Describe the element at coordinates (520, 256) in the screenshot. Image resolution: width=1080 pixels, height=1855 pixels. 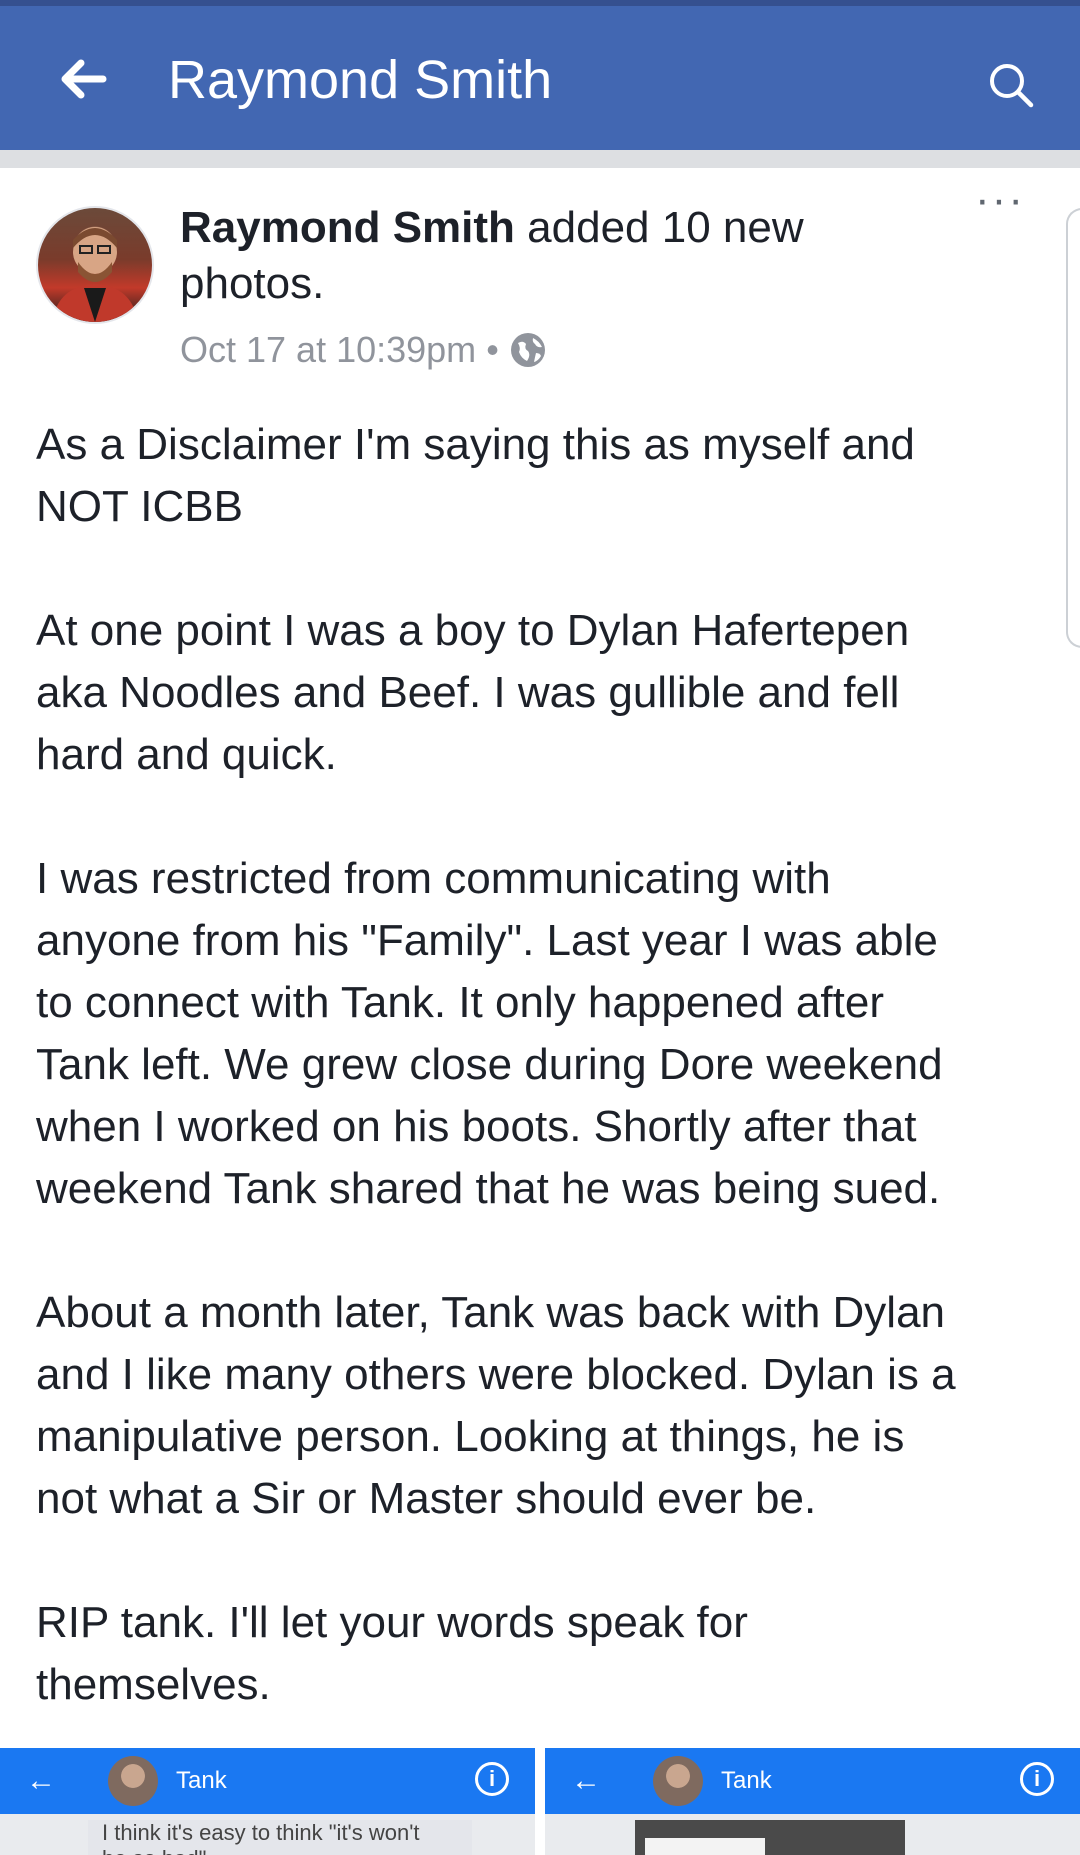
I see `post-headline: Raymond Smith added 10 new photos.` at that location.